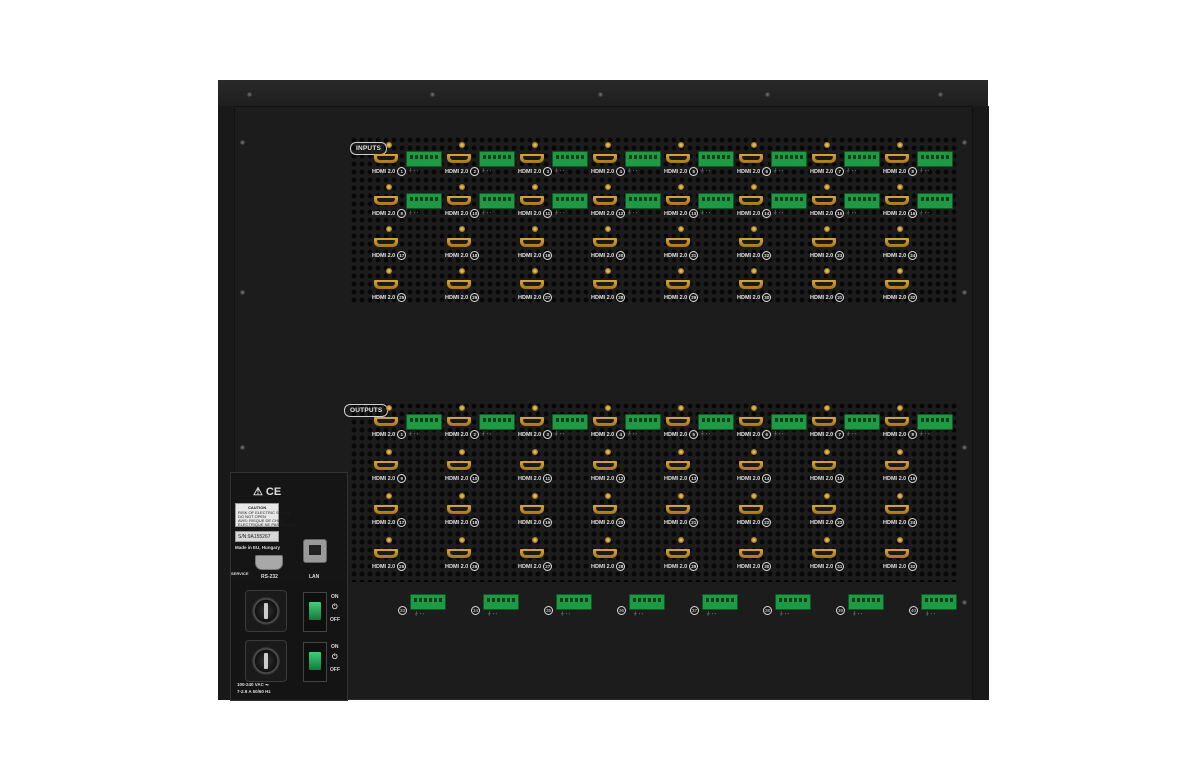 The image size is (1200, 780). What do you see at coordinates (269, 562) in the screenshot?
I see `rs232-port` at bounding box center [269, 562].